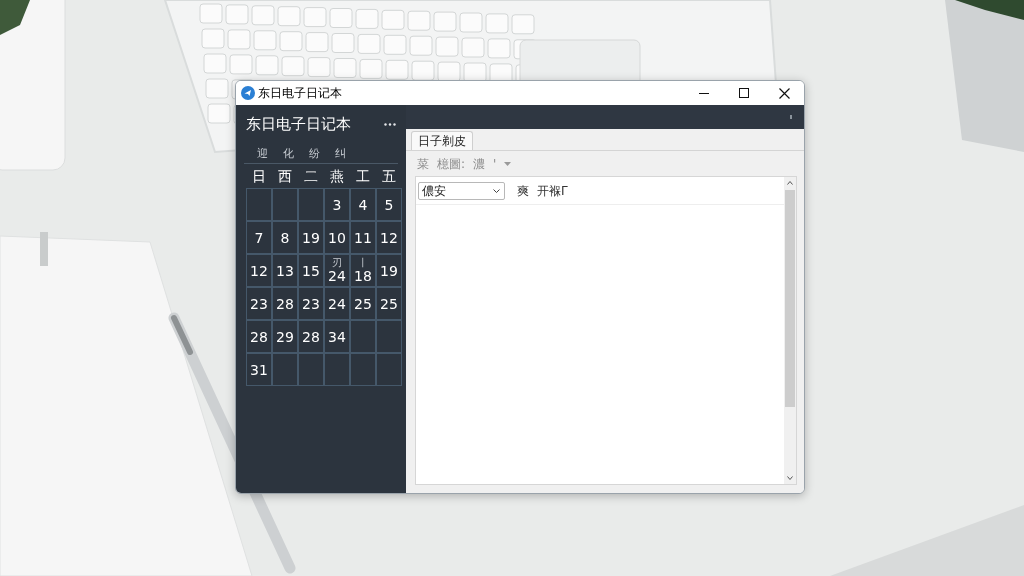 The width and height of the screenshot is (1024, 576). I want to click on date-cell: 7, so click(259, 237).